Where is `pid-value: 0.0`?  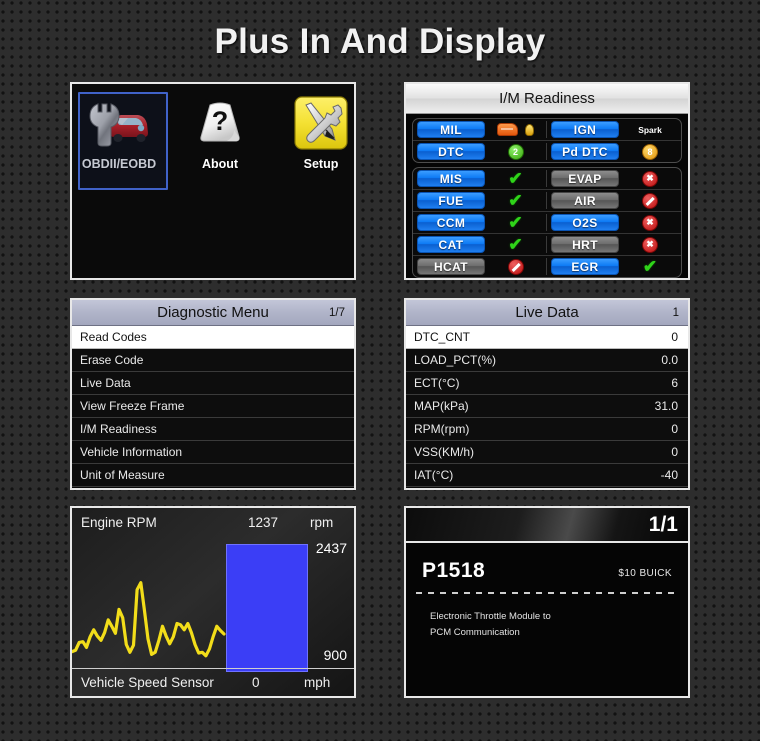
pid-value: 0.0 is located at coordinates (669, 360).